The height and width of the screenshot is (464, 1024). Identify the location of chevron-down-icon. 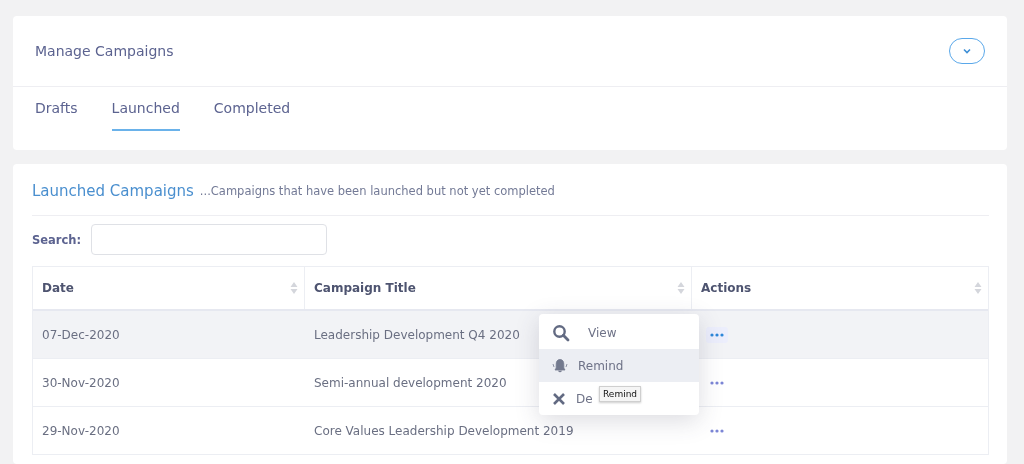
(967, 51).